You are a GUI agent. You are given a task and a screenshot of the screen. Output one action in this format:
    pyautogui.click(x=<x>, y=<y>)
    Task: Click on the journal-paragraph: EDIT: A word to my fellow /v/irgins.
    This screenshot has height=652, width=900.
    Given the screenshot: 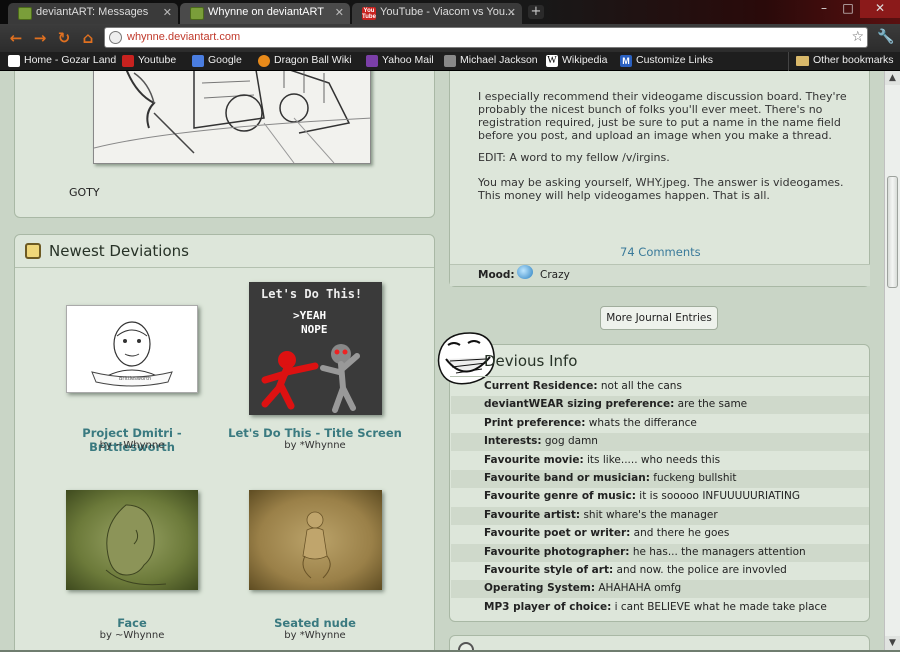 What is the action you would take?
    pyautogui.click(x=574, y=157)
    